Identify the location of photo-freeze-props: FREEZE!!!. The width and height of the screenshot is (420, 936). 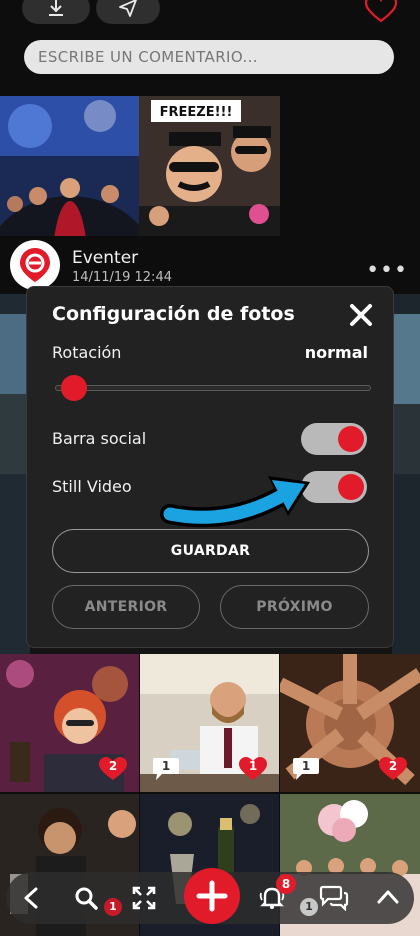
(209, 166).